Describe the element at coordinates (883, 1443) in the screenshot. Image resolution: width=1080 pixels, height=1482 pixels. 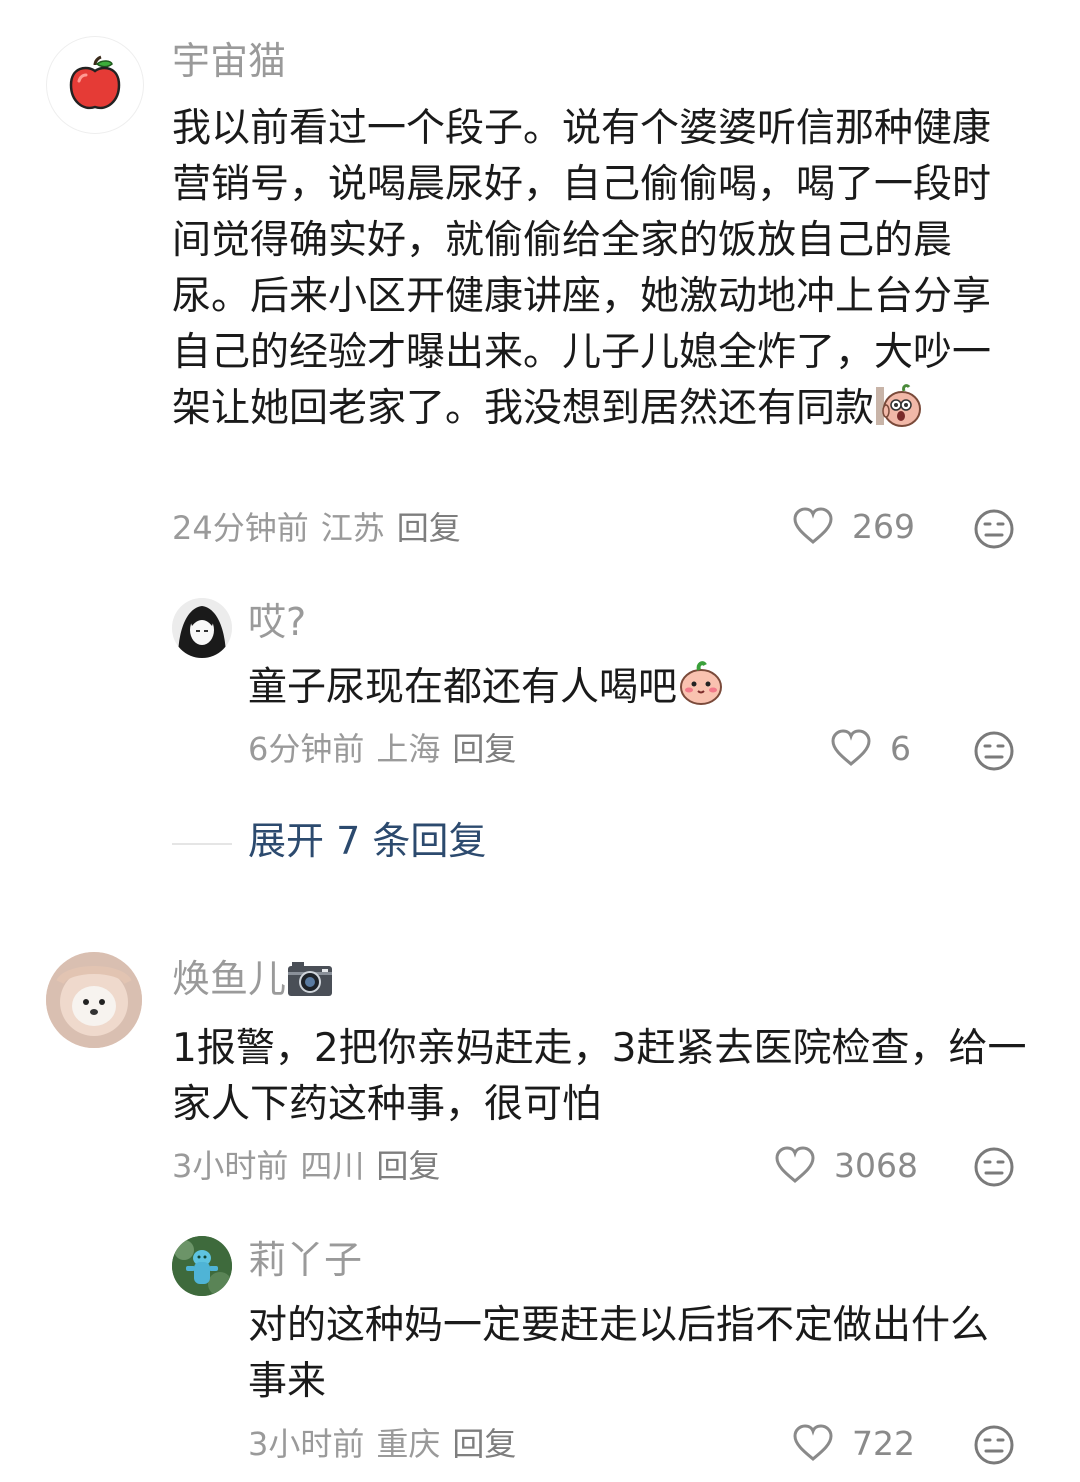
I see `like-count: 722` at that location.